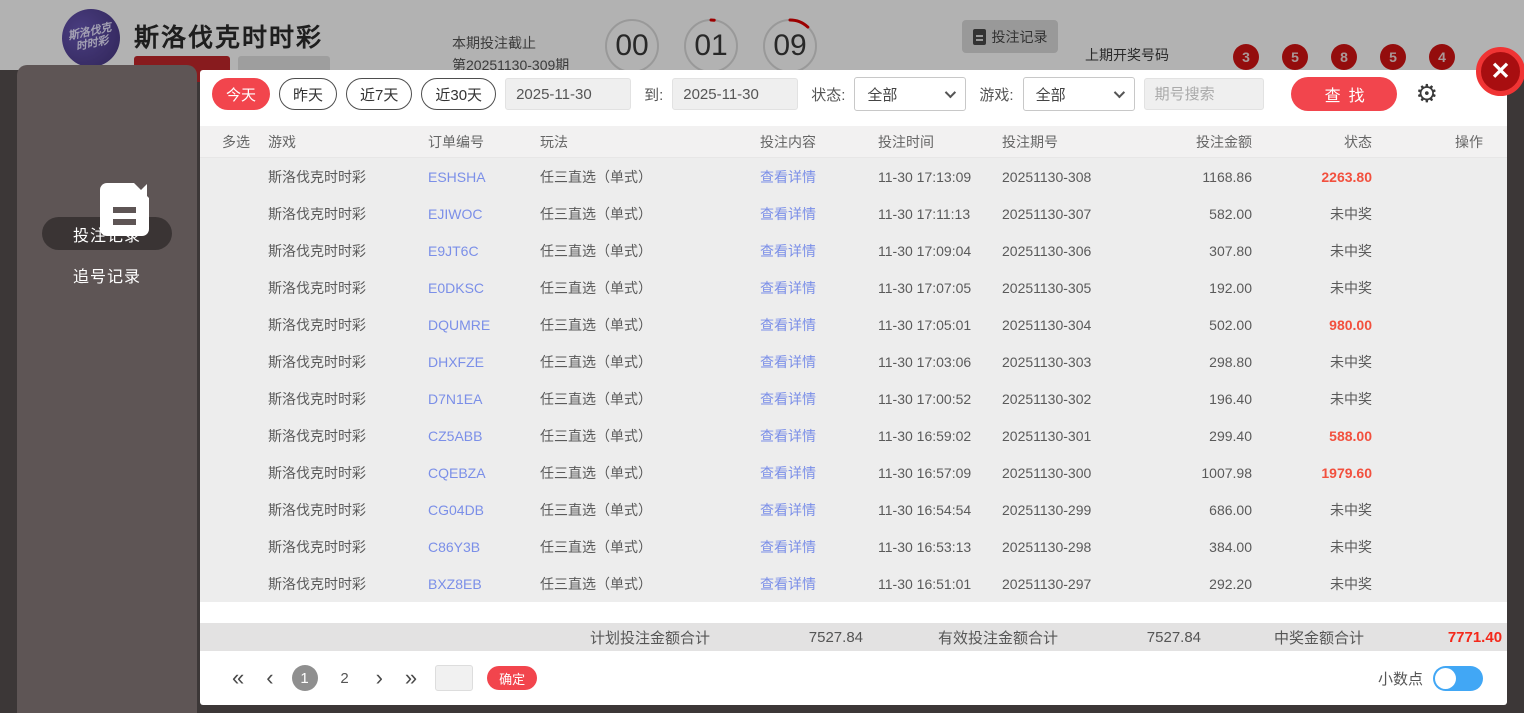 The image size is (1524, 713). Describe the element at coordinates (241, 94) in the screenshot. I see `quick-filter-今天: 今天` at that location.